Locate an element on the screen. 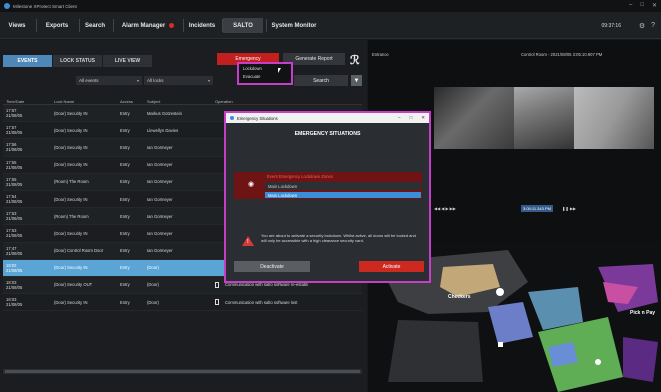  settings-icon: ⚙ is located at coordinates (642, 26).